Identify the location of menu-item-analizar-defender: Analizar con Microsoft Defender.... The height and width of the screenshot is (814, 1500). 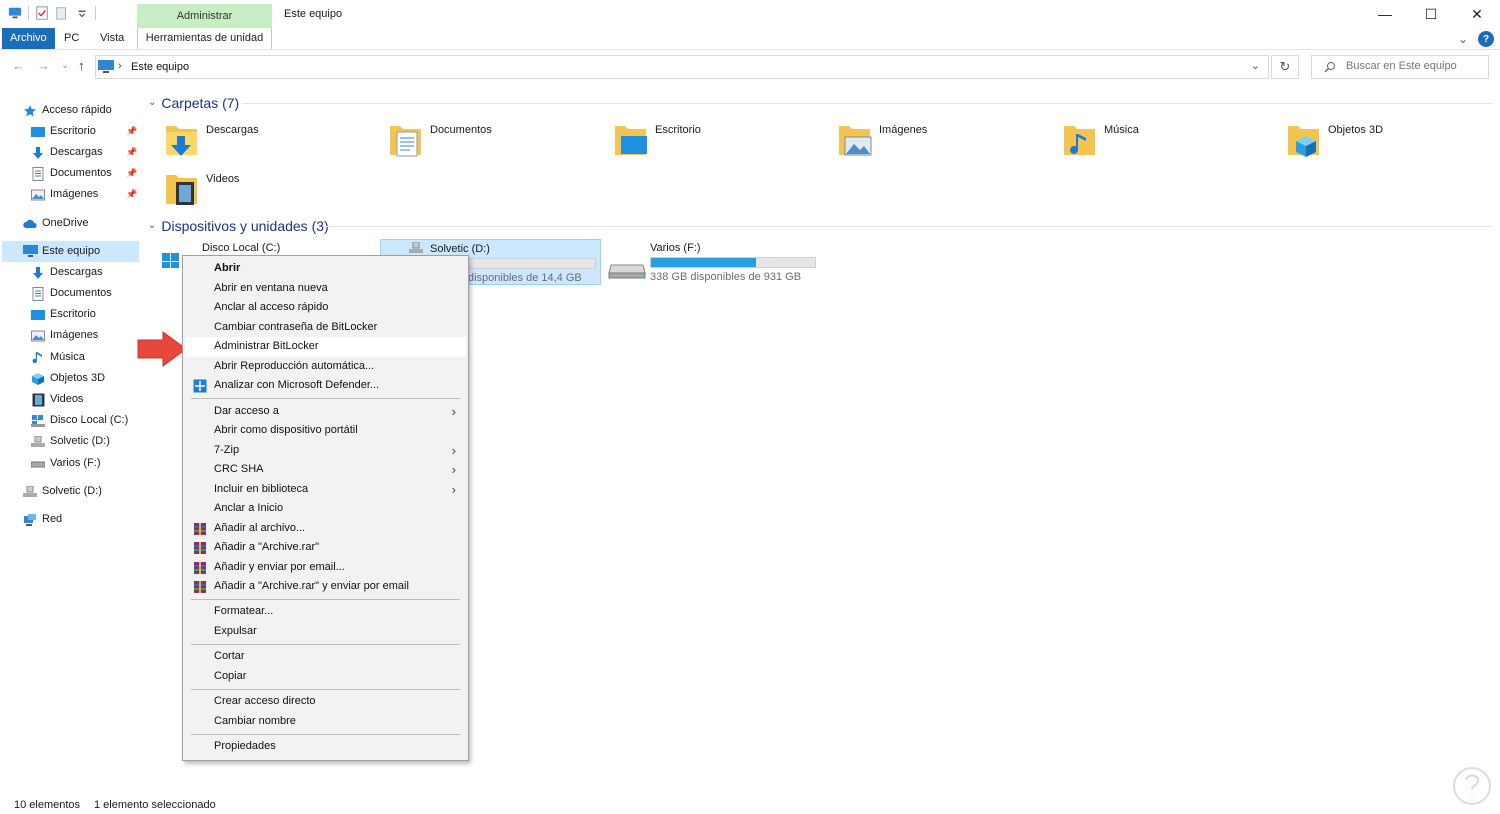
(325, 386).